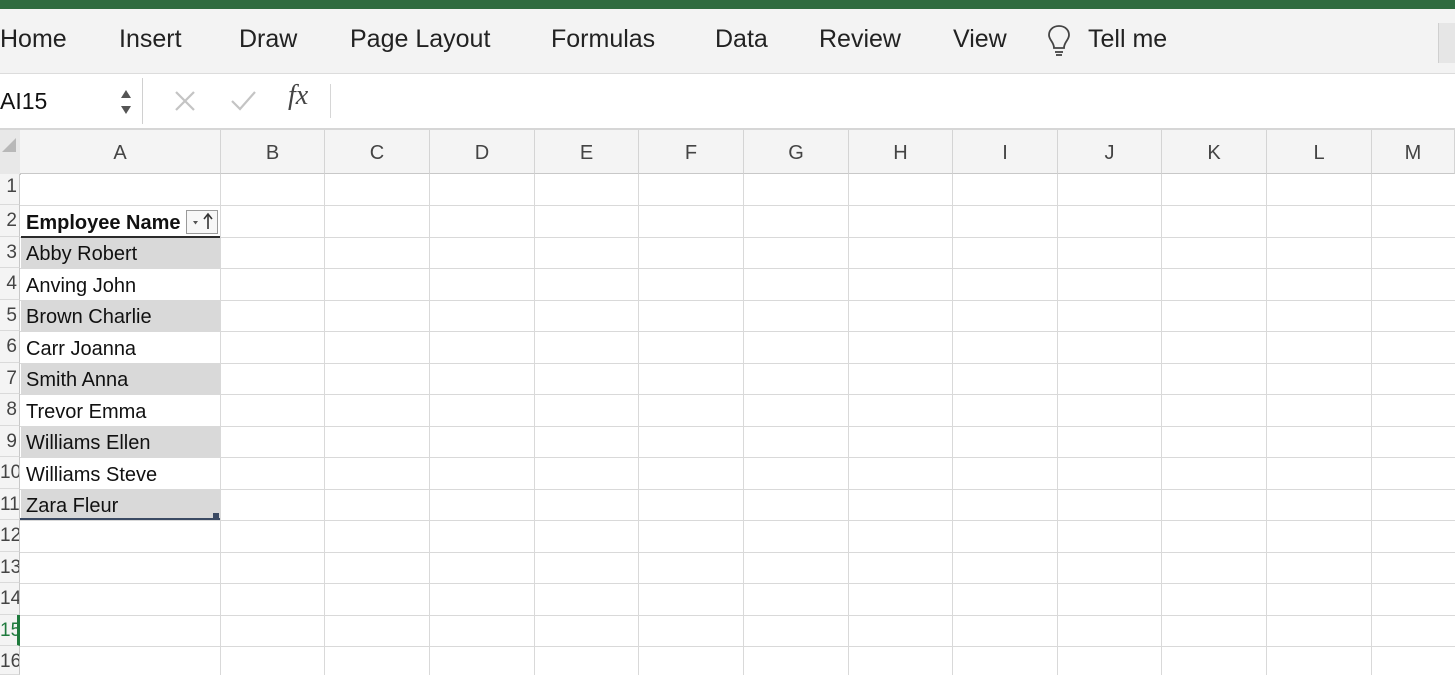  I want to click on column-header-c: C, so click(377, 152).